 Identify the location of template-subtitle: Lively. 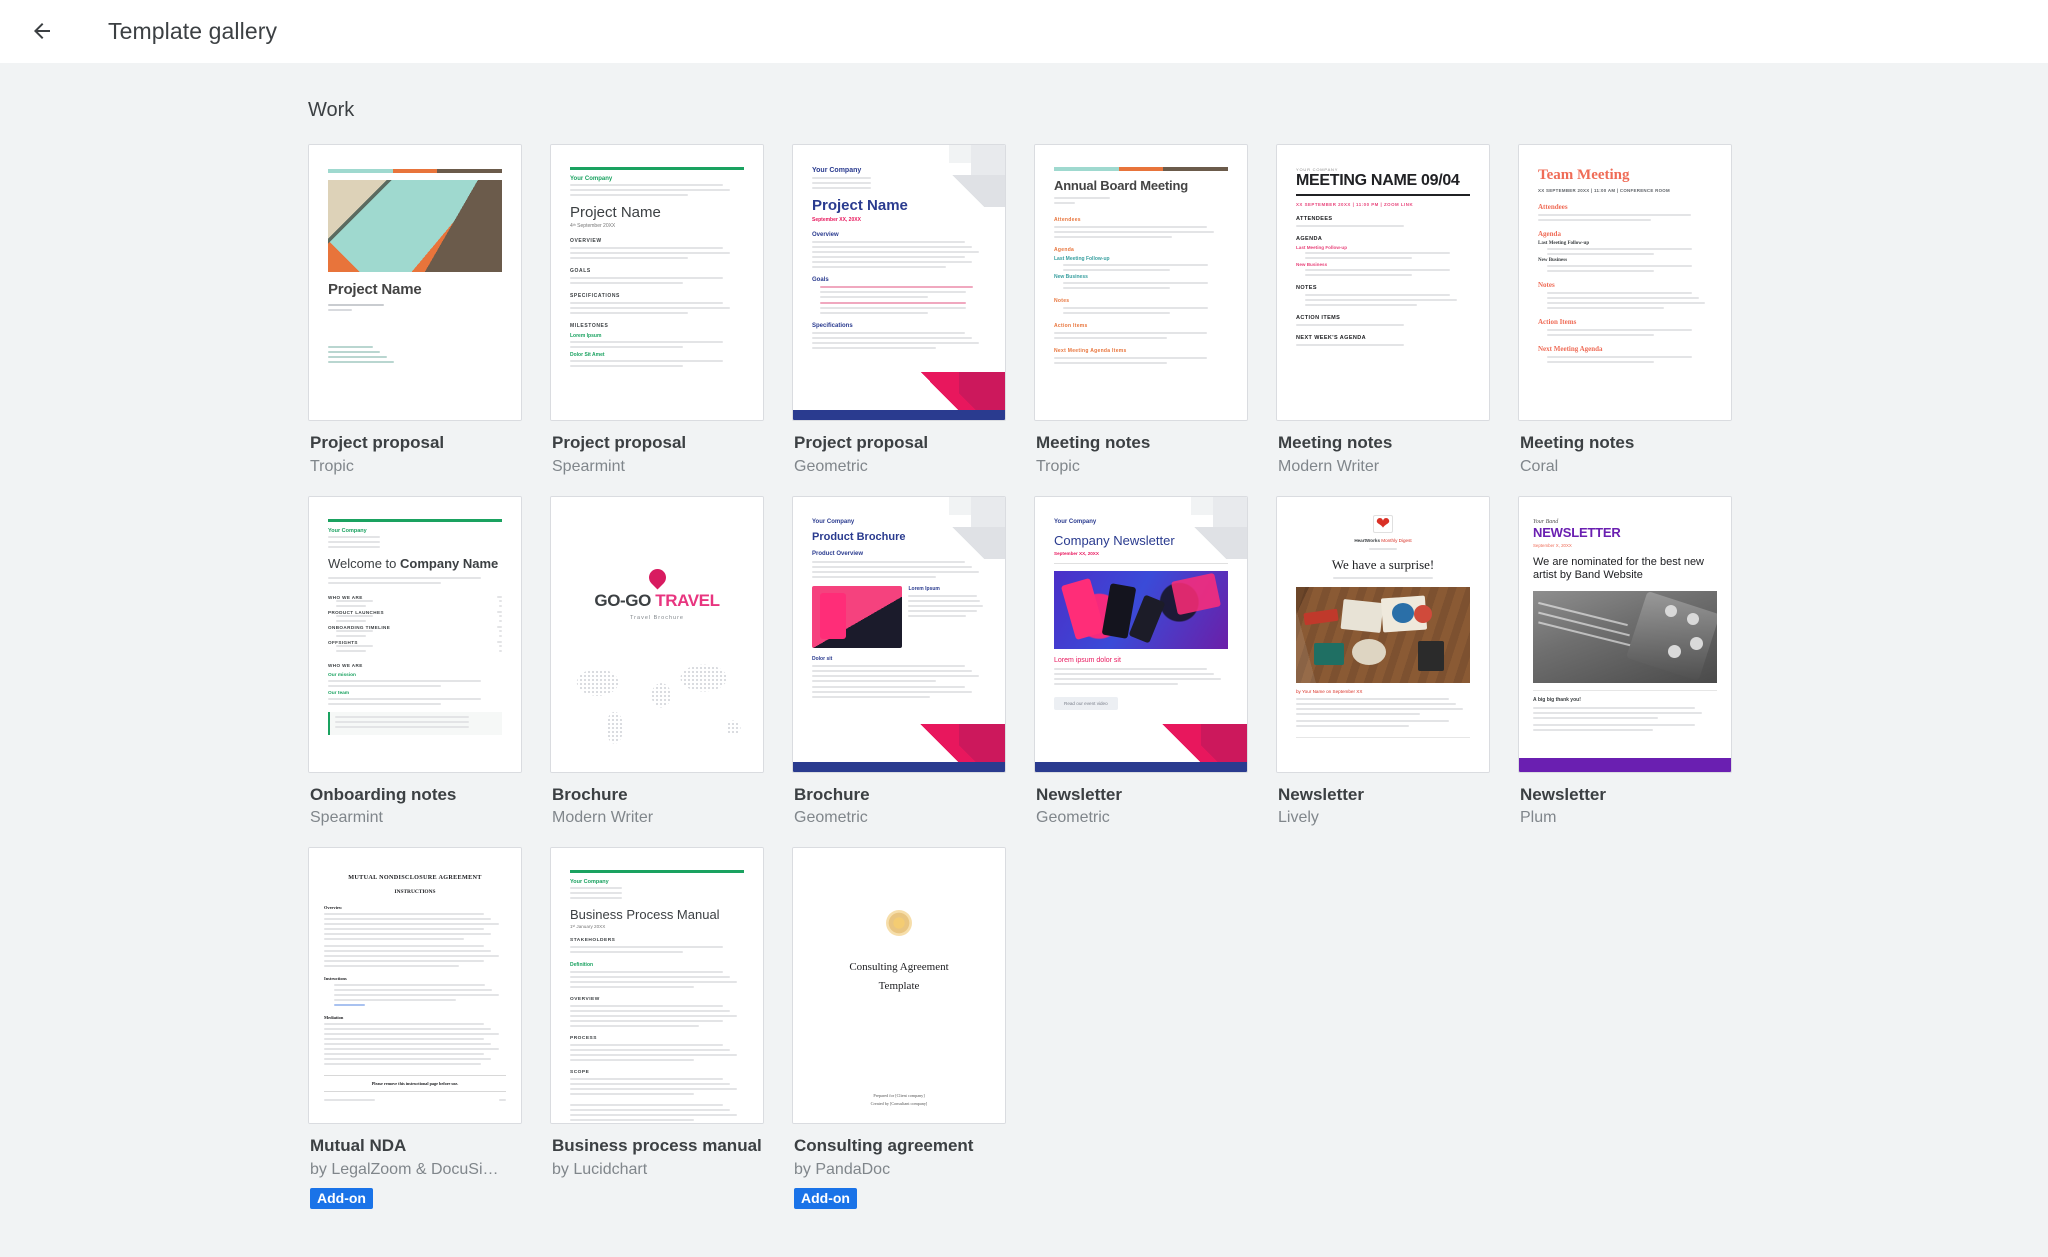
(1298, 818).